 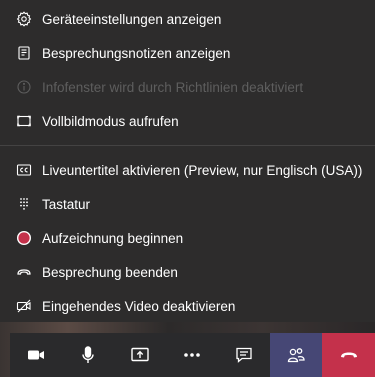 What do you see at coordinates (187, 272) in the screenshot?
I see `menu-item-end-meeting: Besprechung beenden` at bounding box center [187, 272].